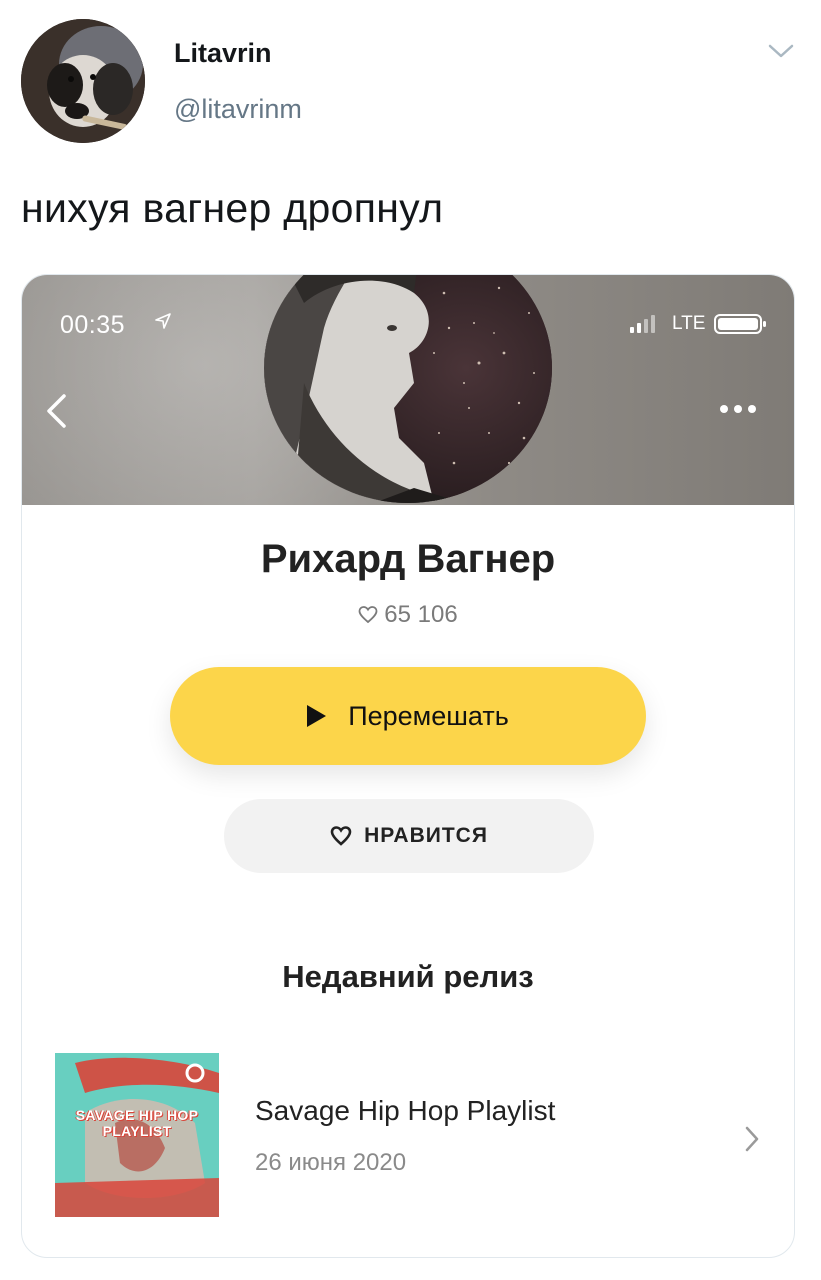 The height and width of the screenshot is (1280, 821). I want to click on likes-count-row: 65 106, so click(408, 615).